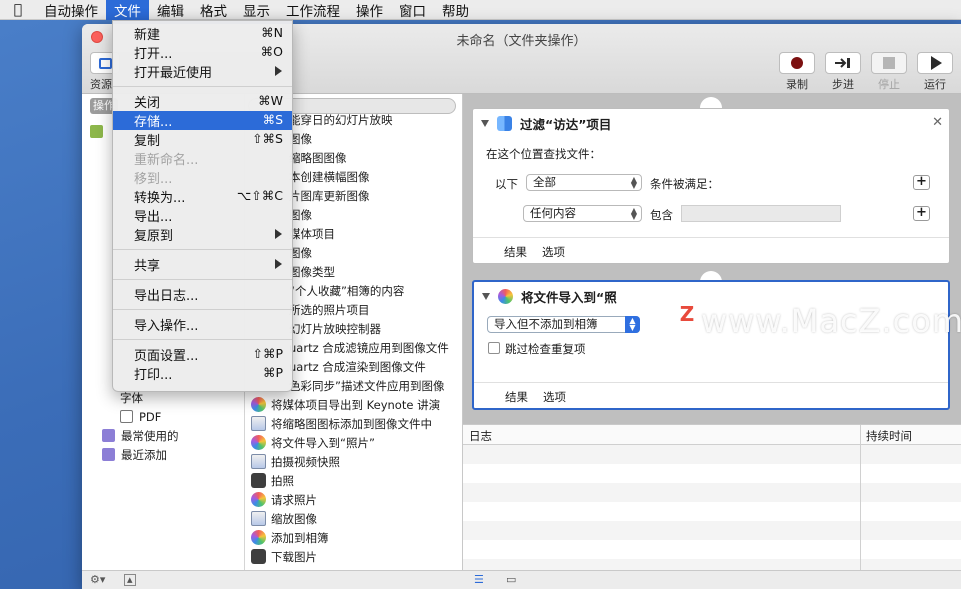  Describe the element at coordinates (202, 373) in the screenshot. I see `menu-item-print: 打印... ⌘P` at that location.